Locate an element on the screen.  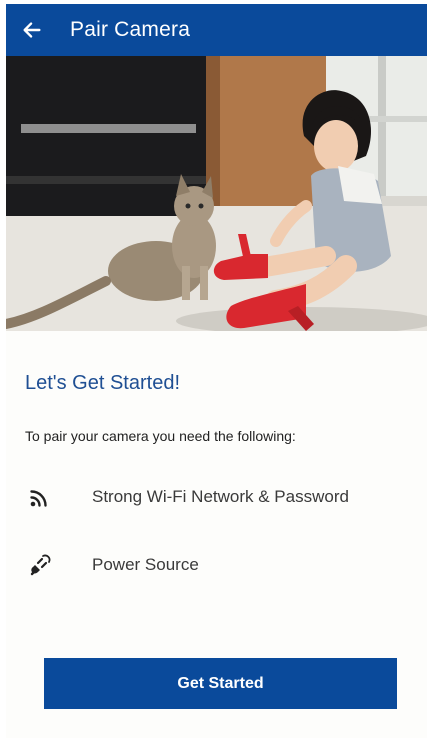
requirement-wifi: Strong Wi-Fi Network & Password is located at coordinates (187, 497).